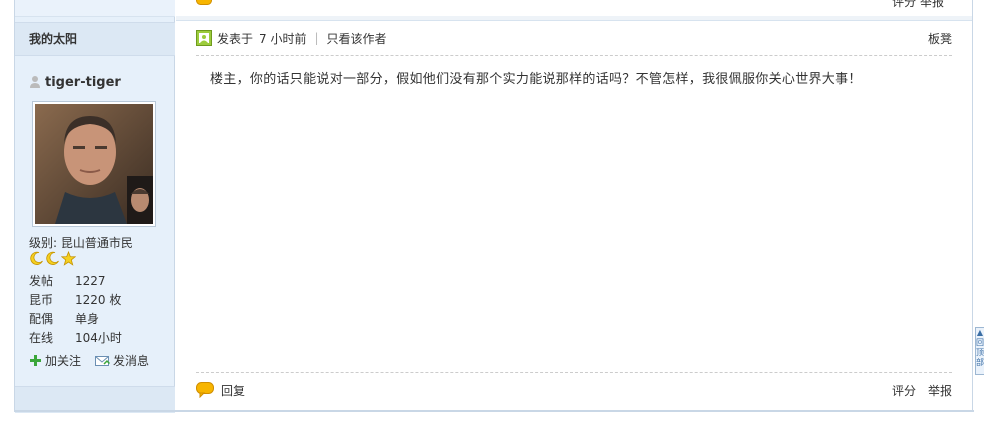 This screenshot has width=984, height=424. I want to click on user-stats: 发帖 1227 昆币 1220 枚 配偶 单身 在线 104小时, so click(75, 310).